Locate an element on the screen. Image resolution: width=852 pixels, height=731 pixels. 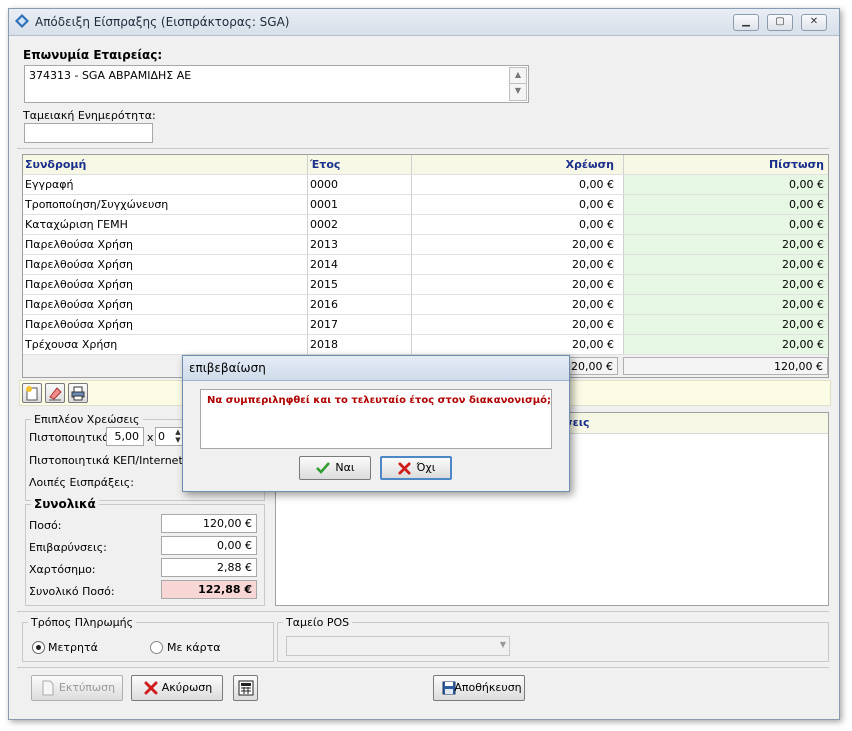
extra-charges-title: Επιπλέον Χρεώσεις is located at coordinates (87, 419).